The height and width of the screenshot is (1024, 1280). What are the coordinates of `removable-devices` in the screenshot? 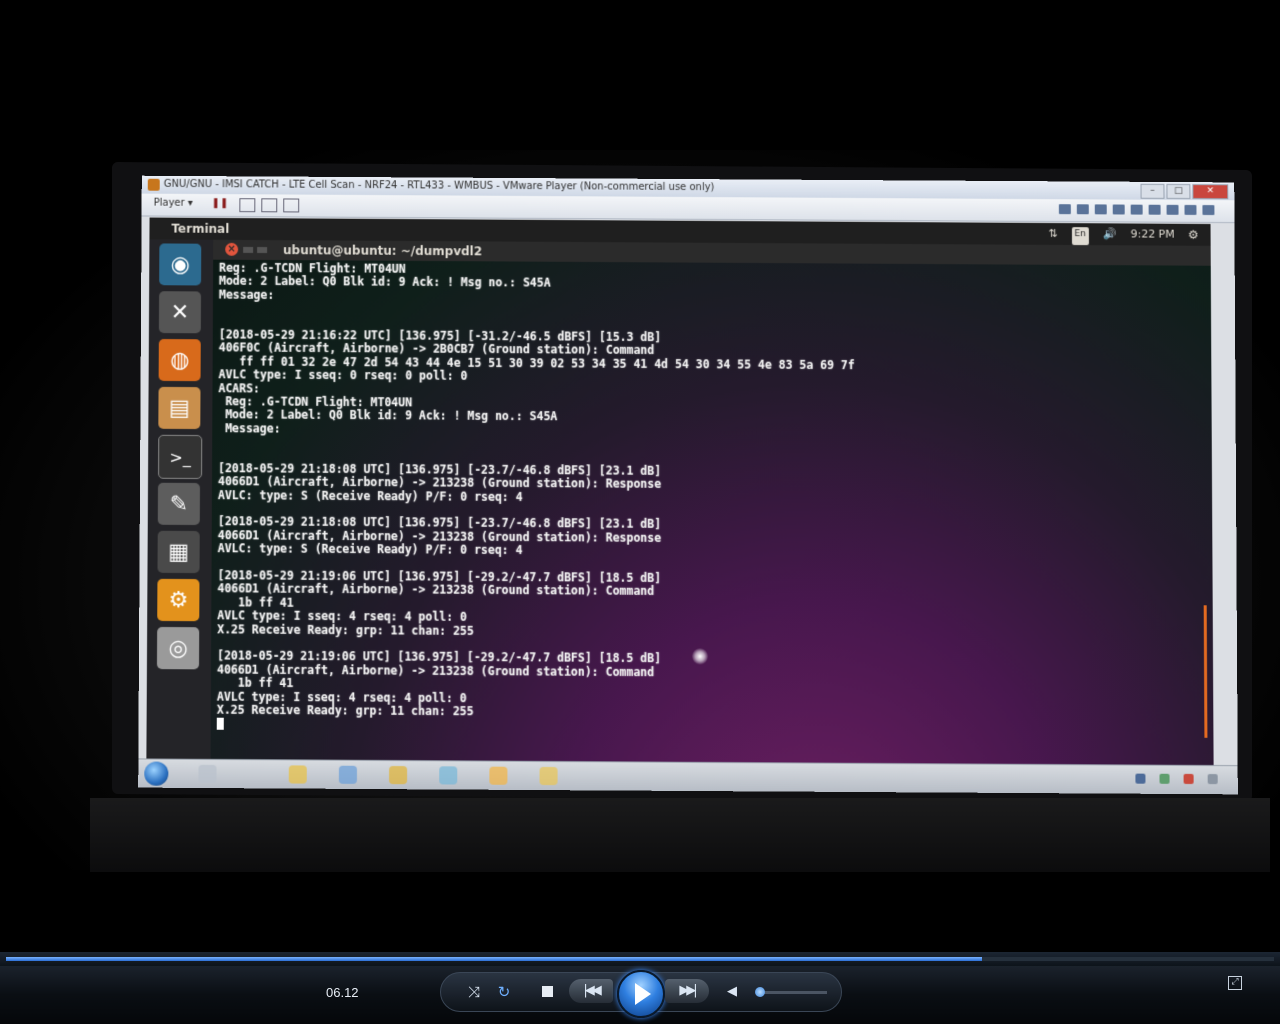 It's located at (1136, 210).